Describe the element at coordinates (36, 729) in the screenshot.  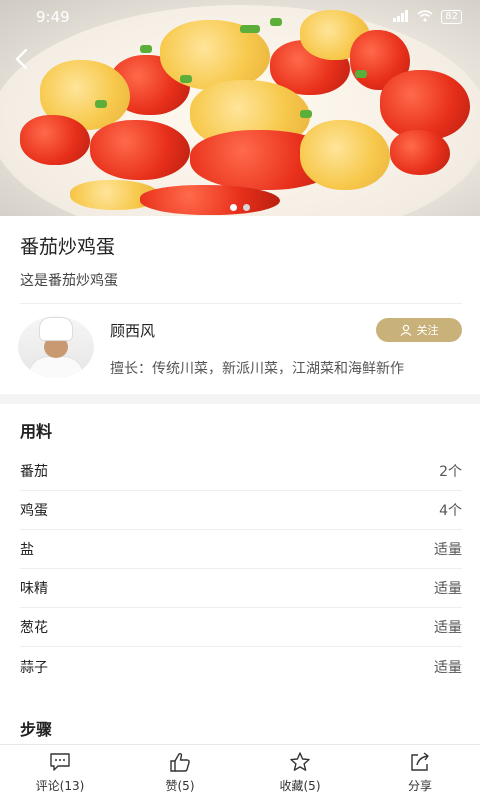
I see `steps-title: 步骤` at that location.